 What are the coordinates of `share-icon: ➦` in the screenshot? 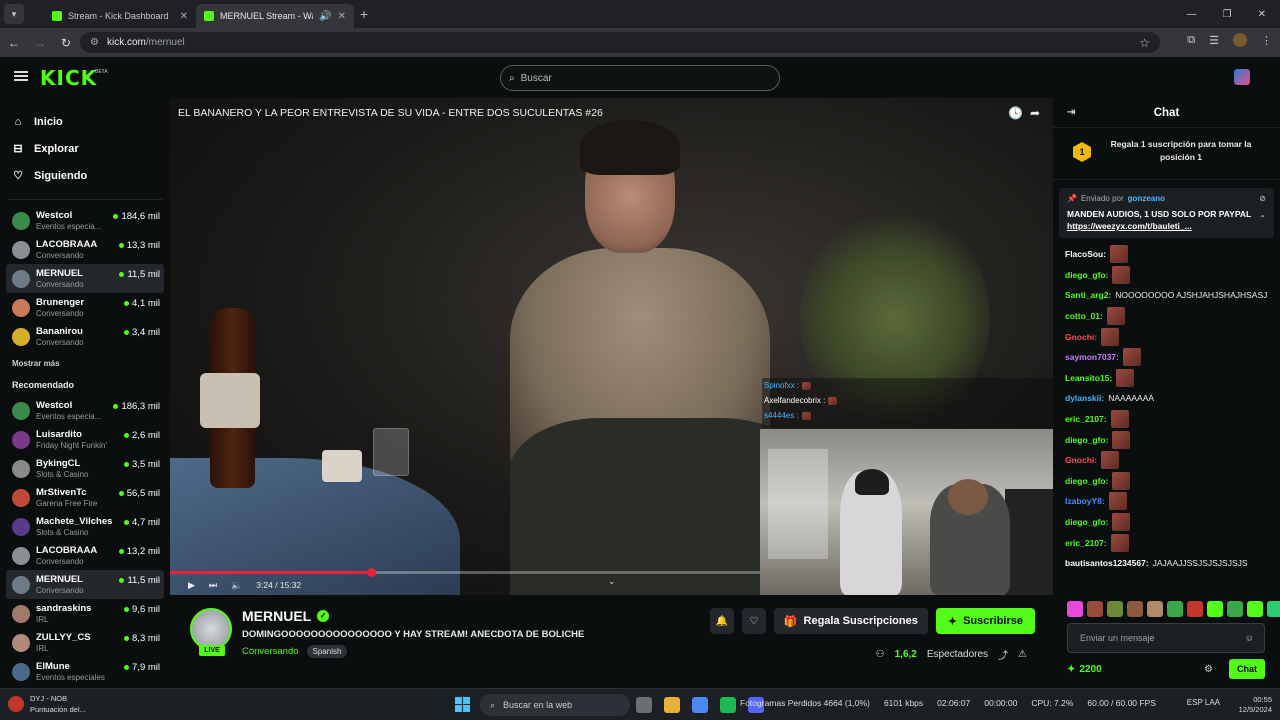 It's located at (1035, 113).